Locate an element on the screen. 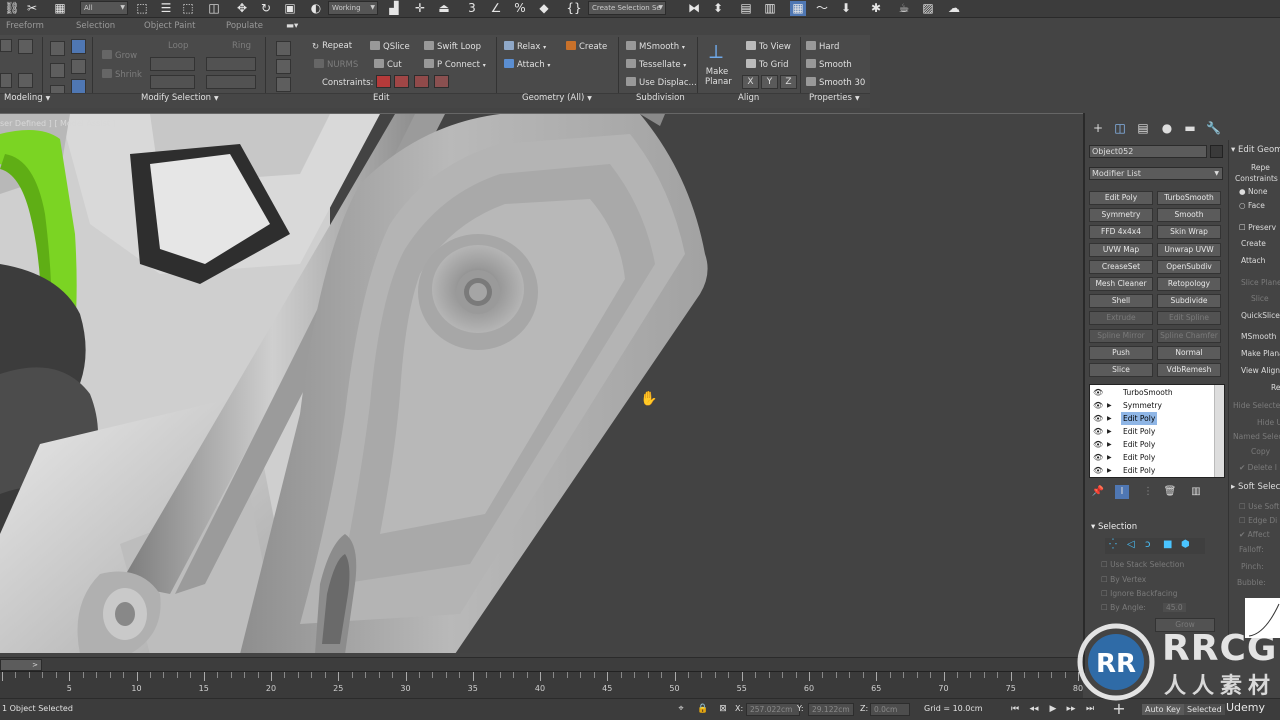  ignore-backfacing-button is located at coordinates (57, 70).